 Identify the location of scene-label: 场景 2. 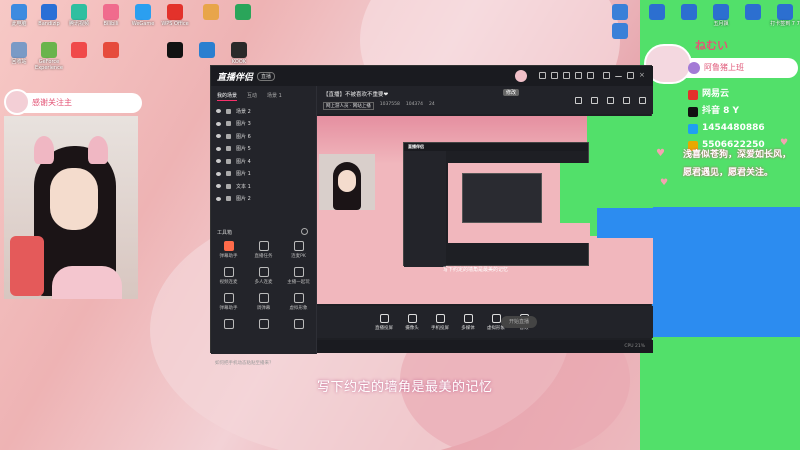
(243, 111).